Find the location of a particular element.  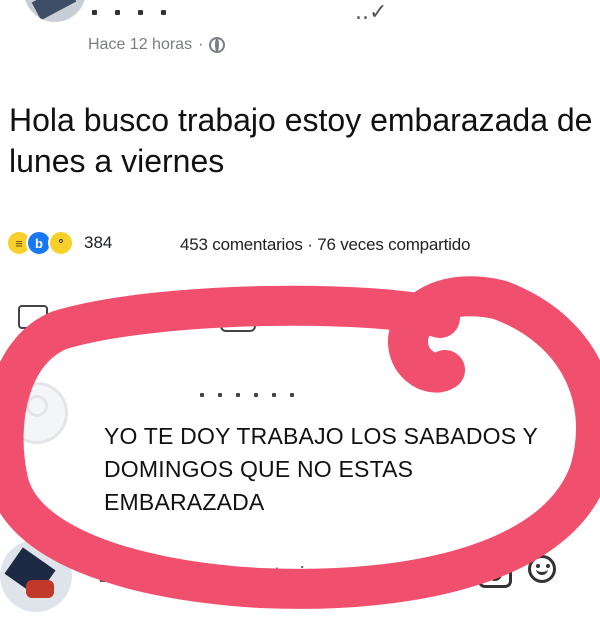

post-stats: 453 comentarios · 76 veces compartido is located at coordinates (325, 245).